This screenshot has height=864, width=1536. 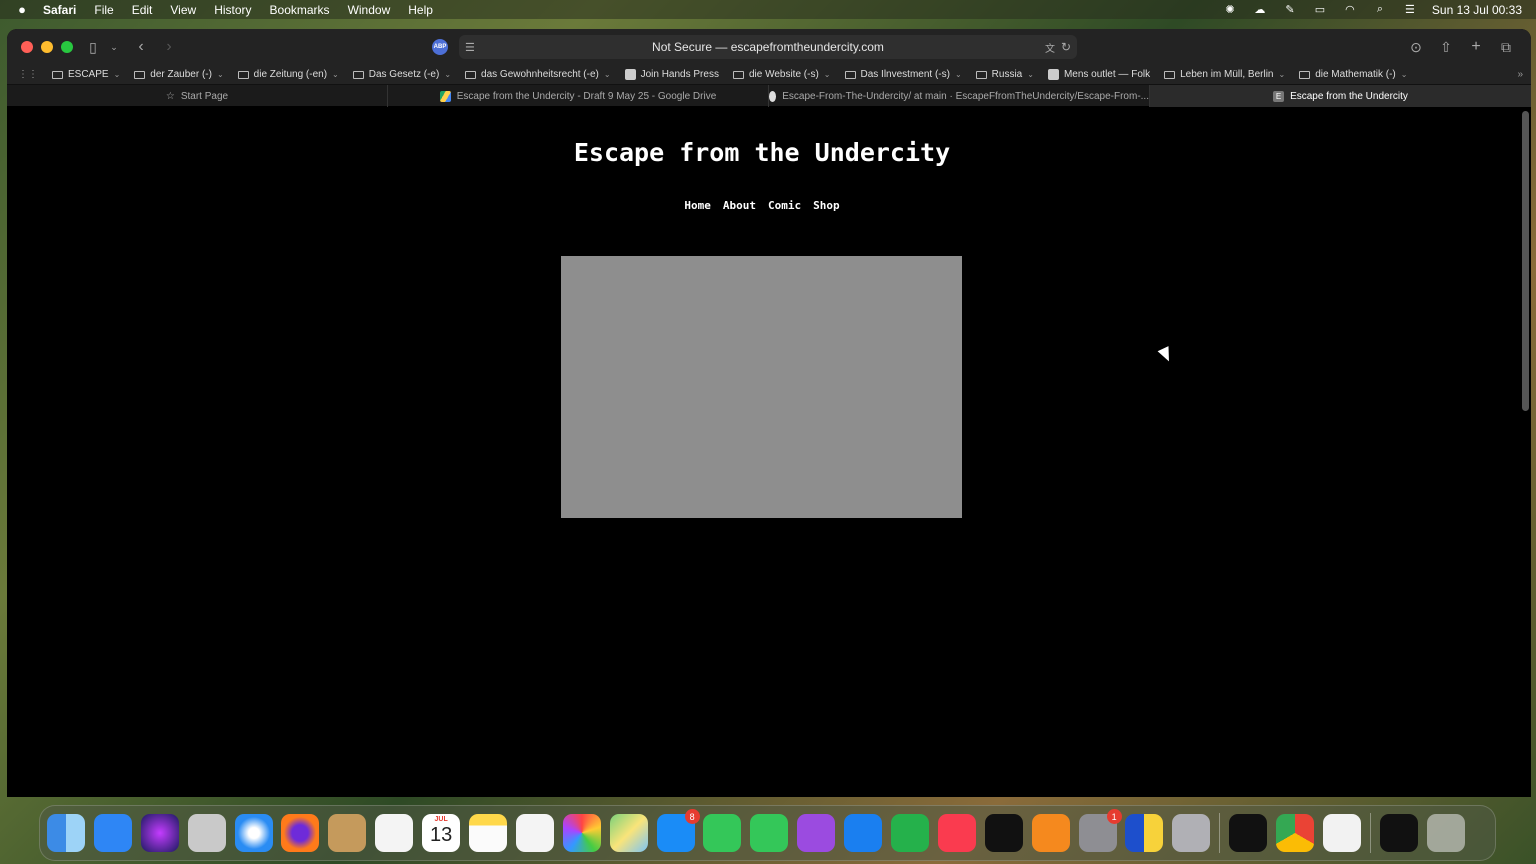 I want to click on menu-view: View, so click(x=183, y=10).